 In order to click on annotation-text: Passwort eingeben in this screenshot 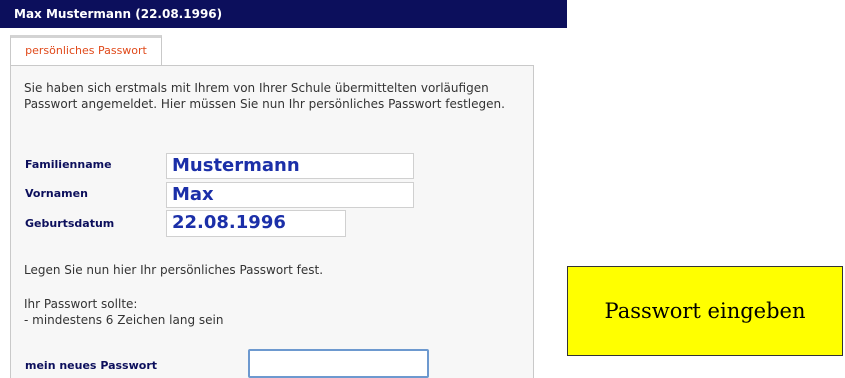, I will do `click(705, 311)`.